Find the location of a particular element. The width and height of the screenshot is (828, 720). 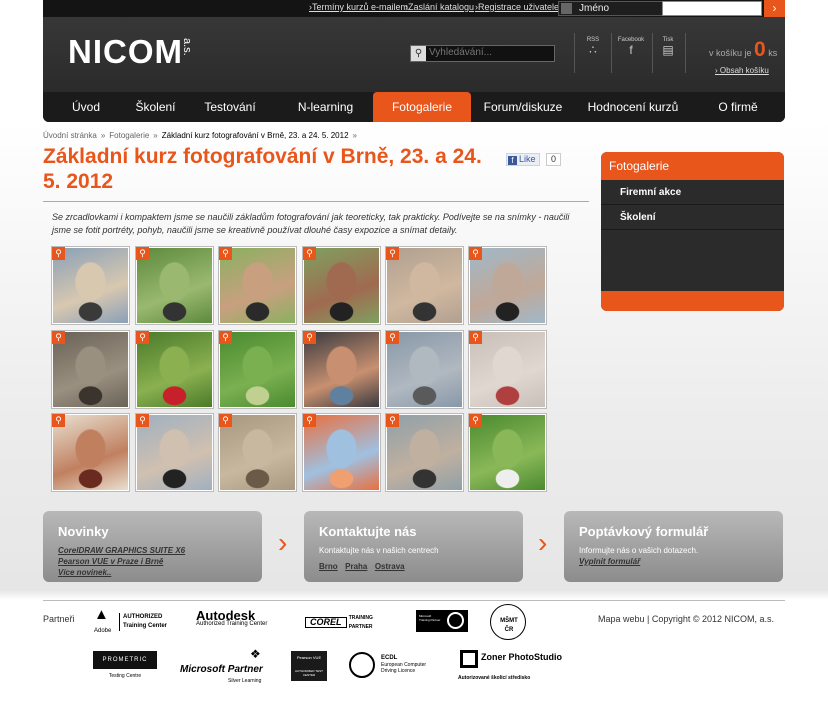

facebook-like-button: f Like is located at coordinates (523, 159).